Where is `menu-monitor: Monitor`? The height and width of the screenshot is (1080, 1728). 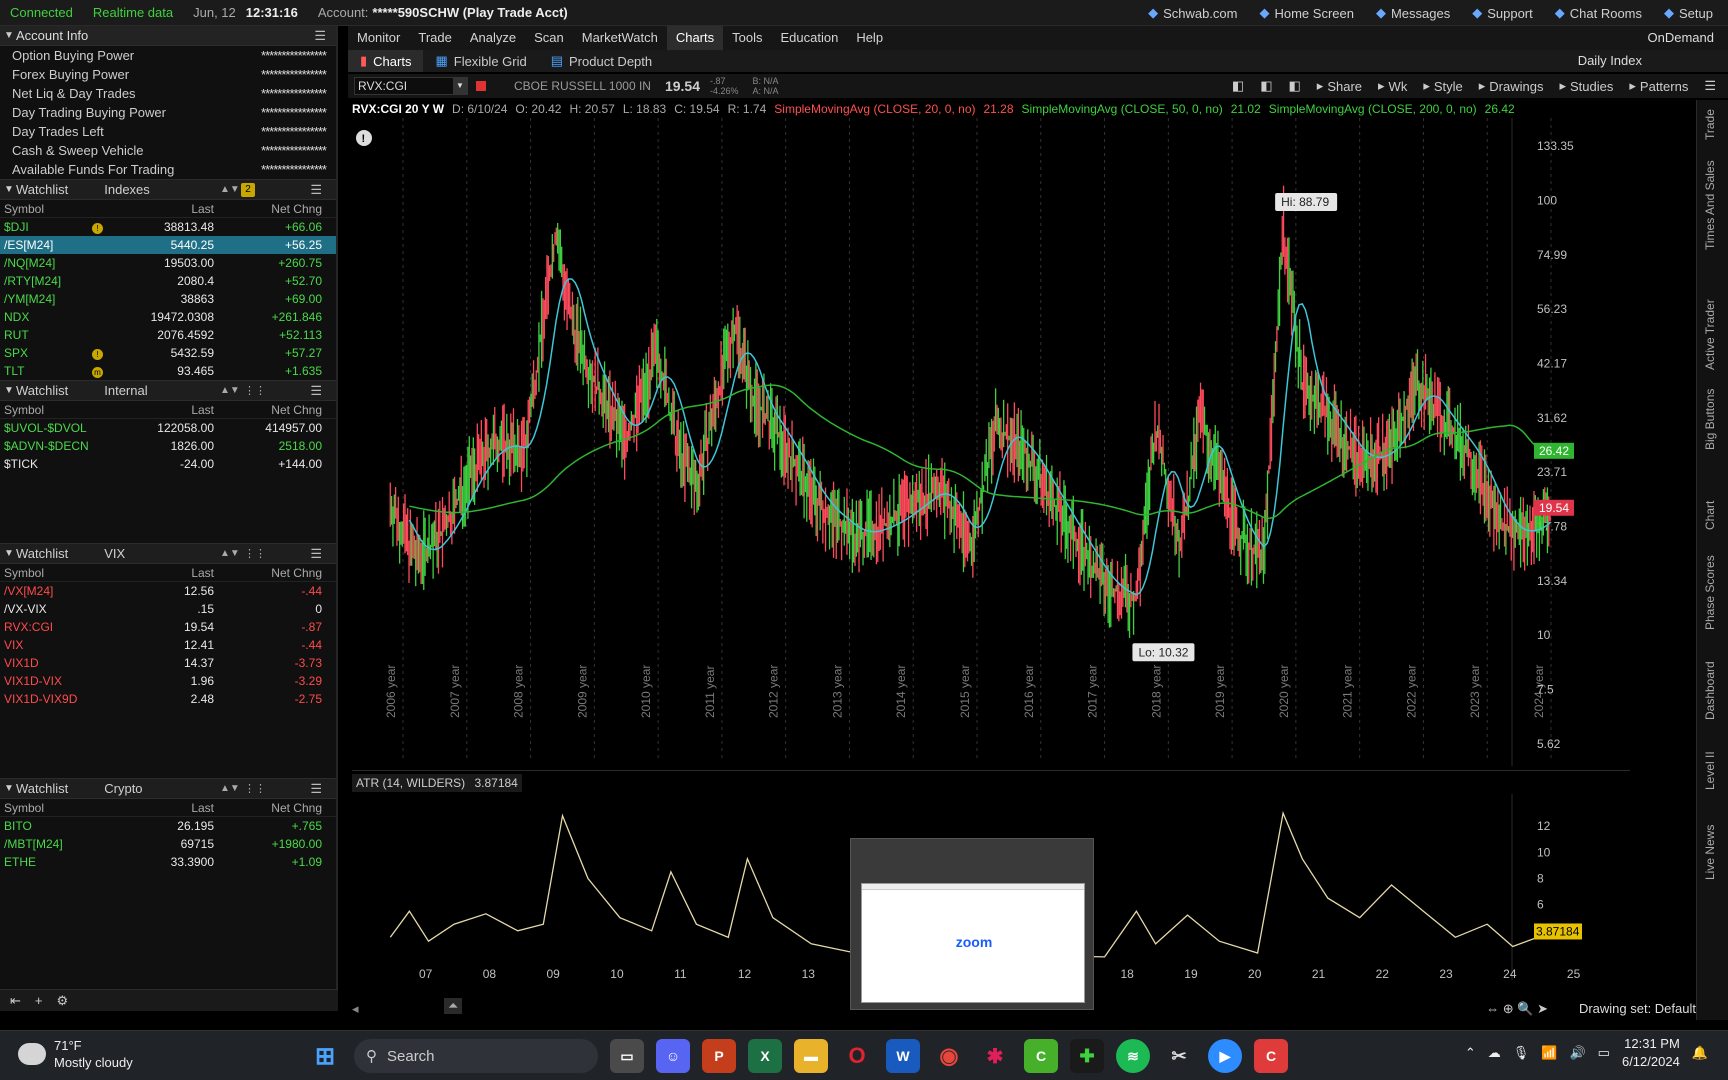
menu-monitor: Monitor is located at coordinates (378, 38).